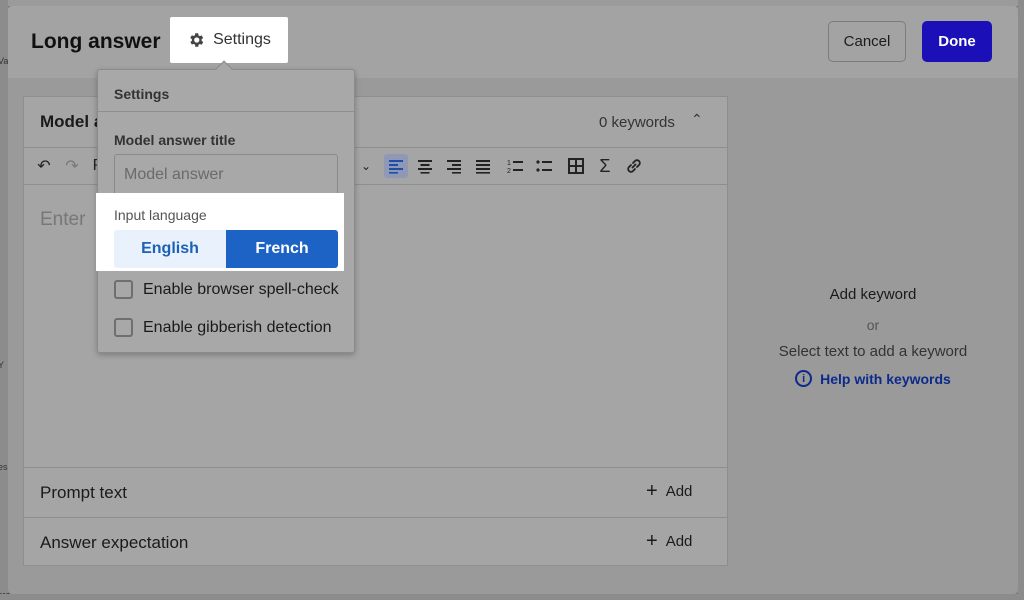 The width and height of the screenshot is (1024, 600). Describe the element at coordinates (867, 41) in the screenshot. I see `cancel-button: Cancel` at that location.